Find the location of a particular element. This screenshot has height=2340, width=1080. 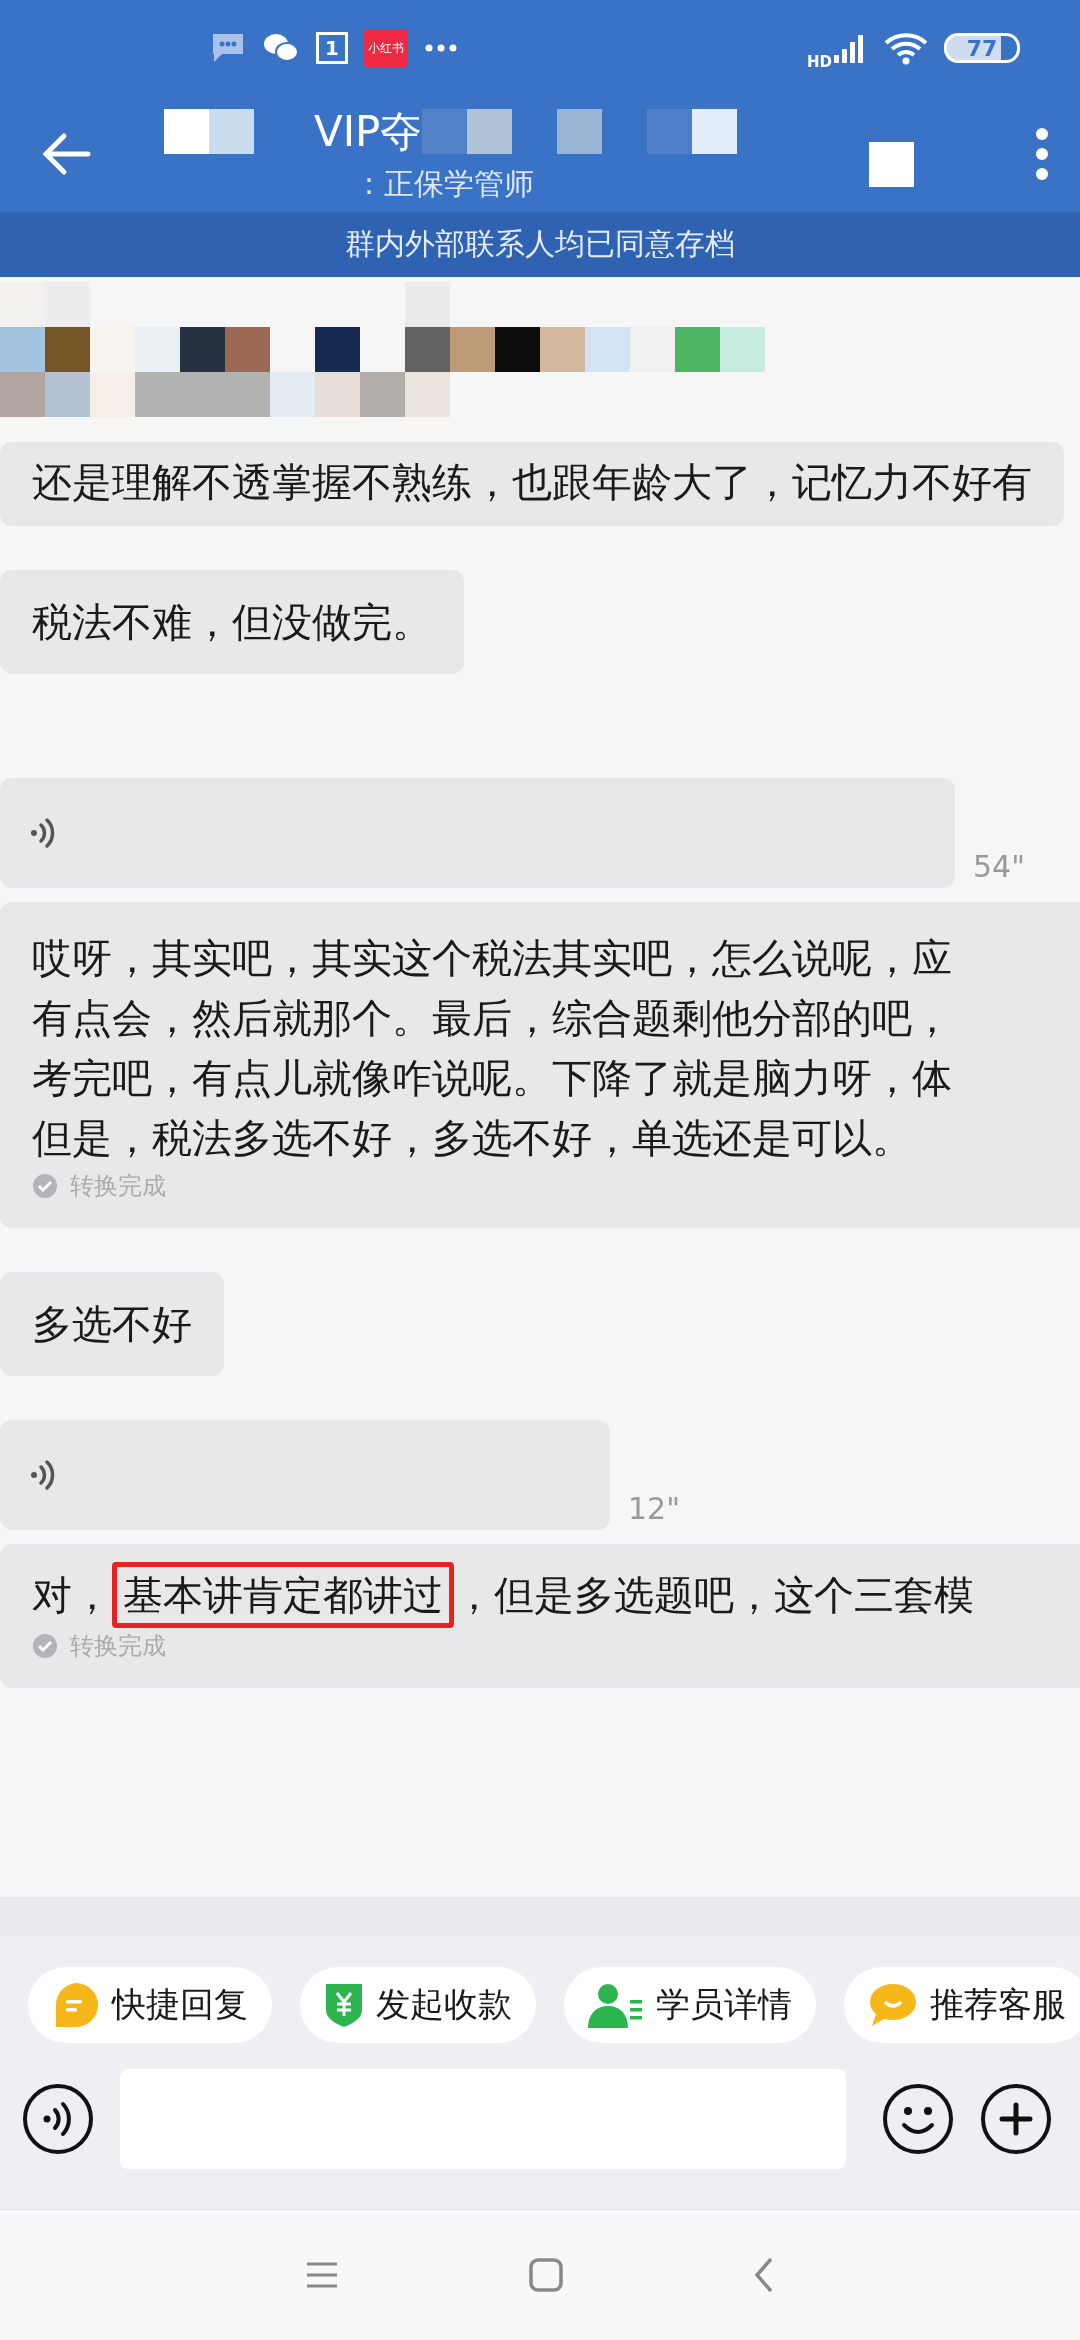

chat-title: VIP夺 is located at coordinates (368, 131).